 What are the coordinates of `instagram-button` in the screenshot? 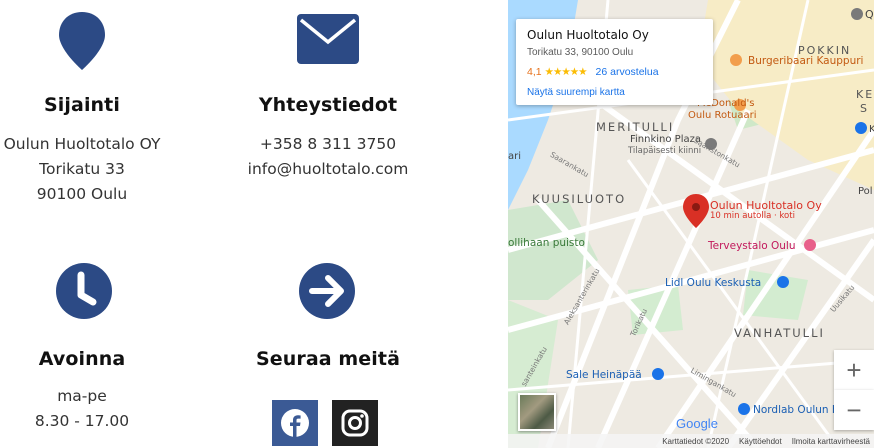 It's located at (355, 423).